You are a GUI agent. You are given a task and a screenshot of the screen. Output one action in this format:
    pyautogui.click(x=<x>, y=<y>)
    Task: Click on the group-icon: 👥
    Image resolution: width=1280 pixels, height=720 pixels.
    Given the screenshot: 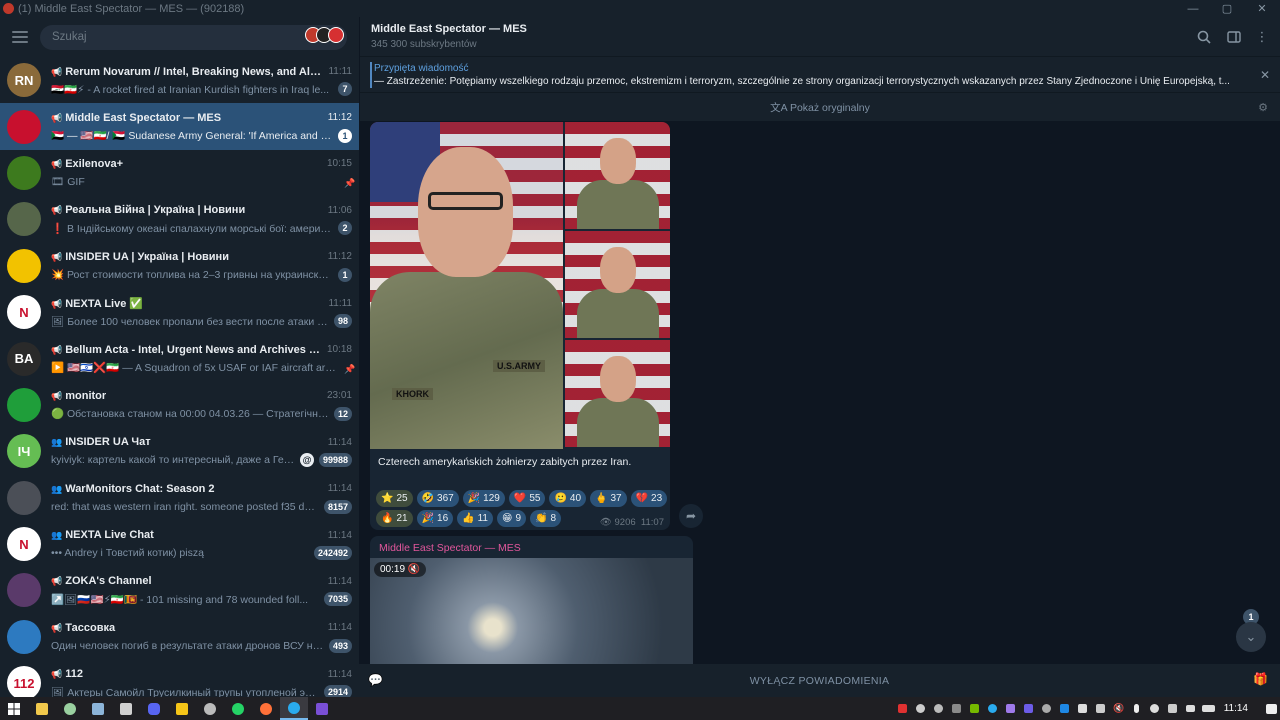 What is the action you would take?
    pyautogui.click(x=57, y=488)
    